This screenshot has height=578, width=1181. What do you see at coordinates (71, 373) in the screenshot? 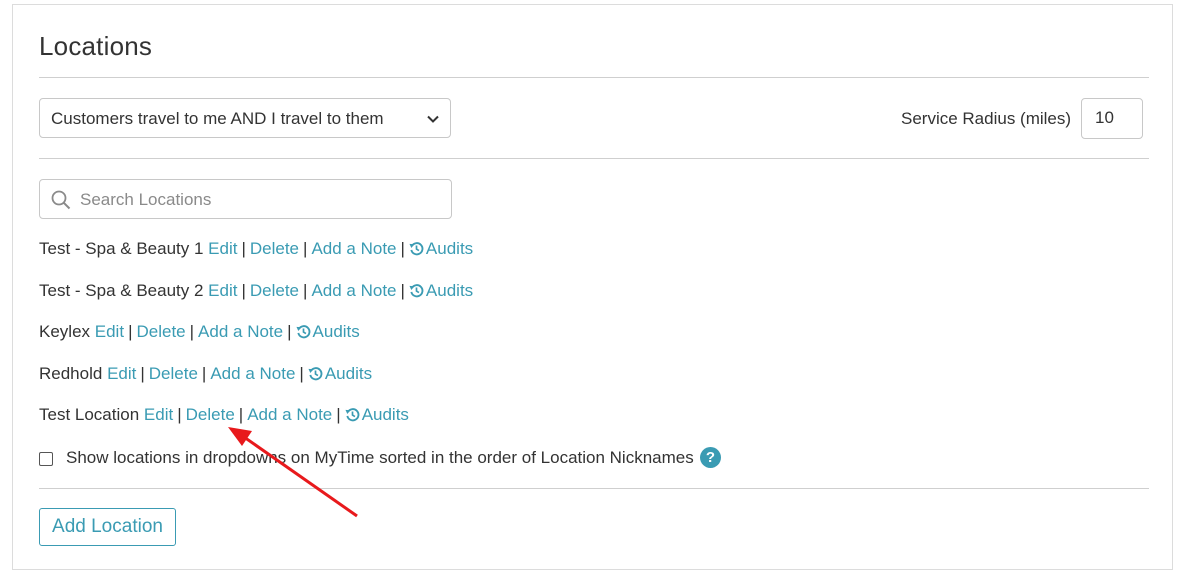
I see `location-name: Redhold` at bounding box center [71, 373].